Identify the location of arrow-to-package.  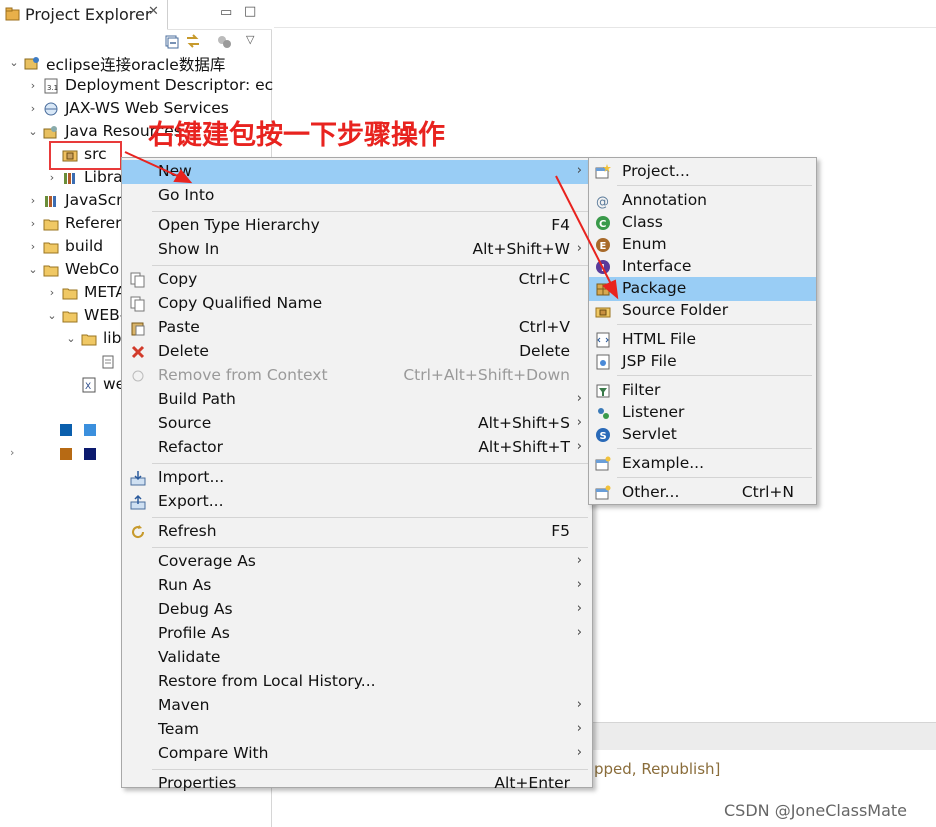
(587, 237).